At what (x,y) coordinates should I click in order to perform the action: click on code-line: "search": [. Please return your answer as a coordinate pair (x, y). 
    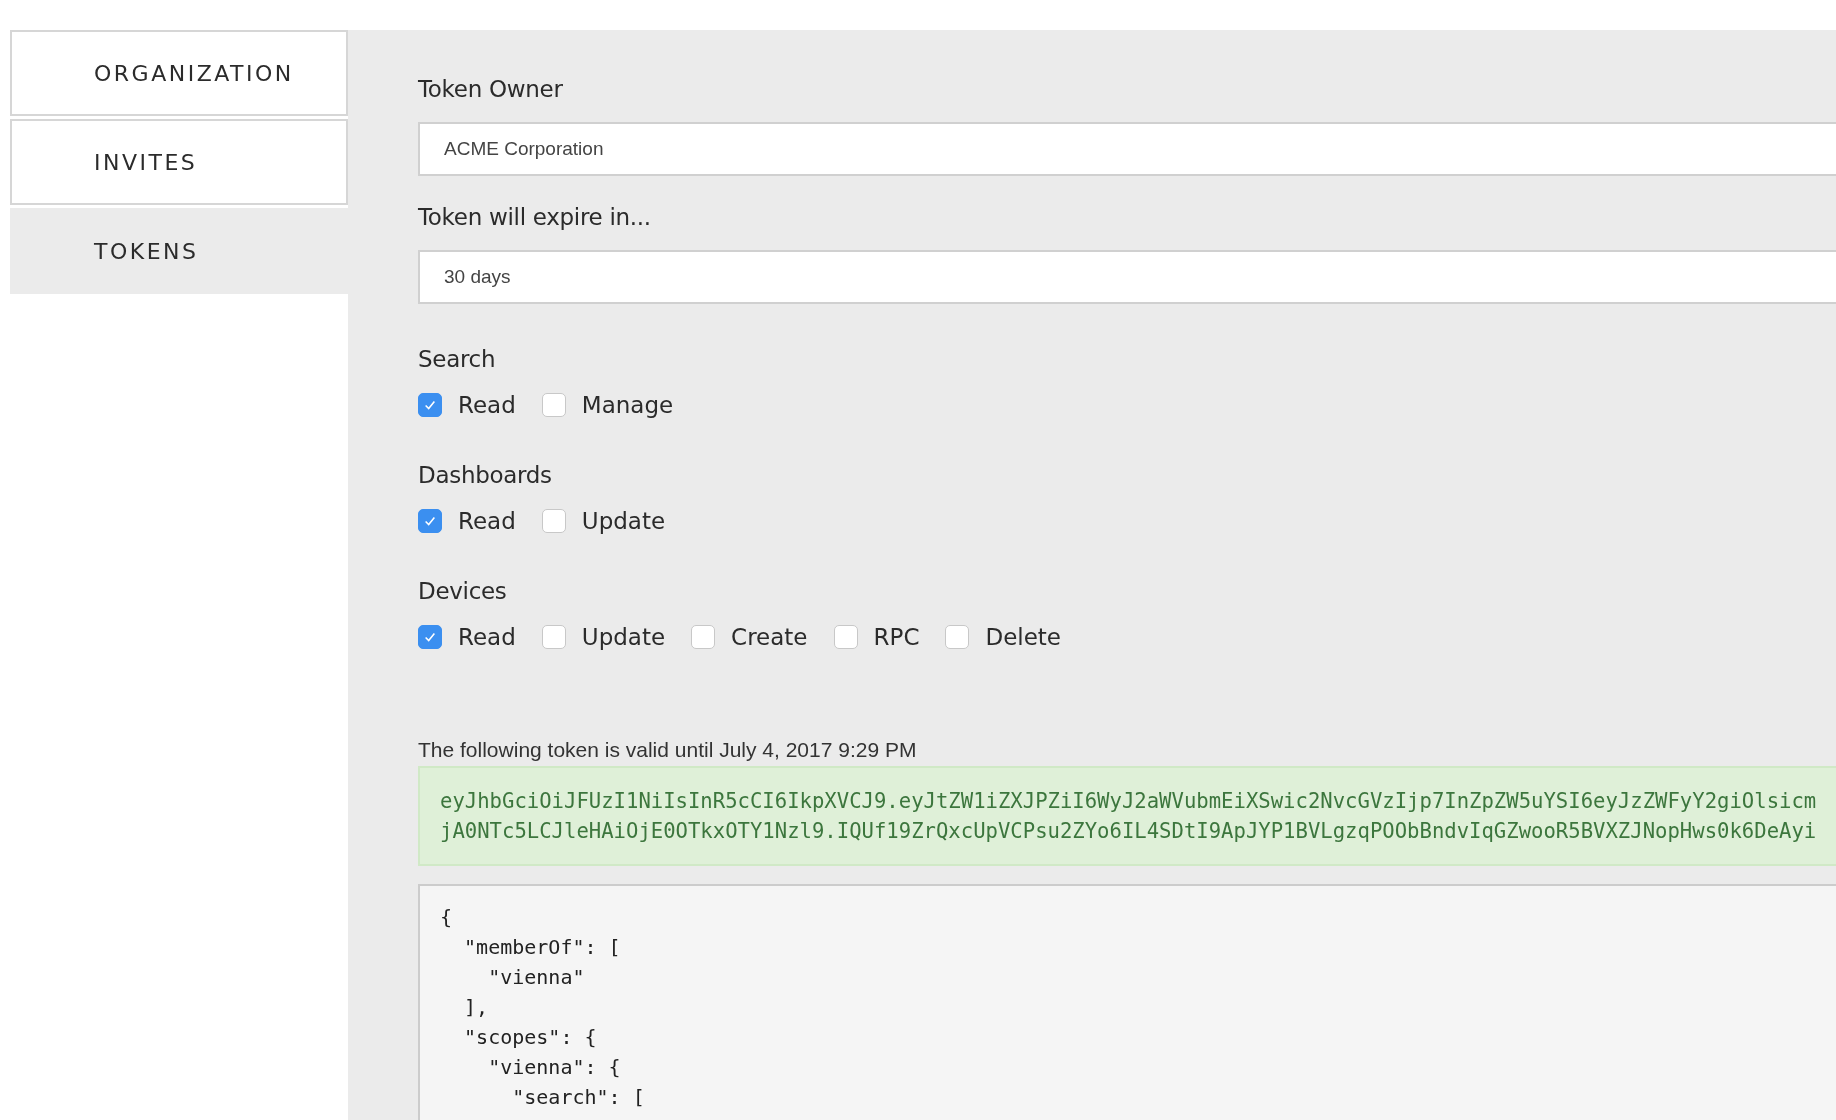
    Looking at the image, I should click on (578, 1097).